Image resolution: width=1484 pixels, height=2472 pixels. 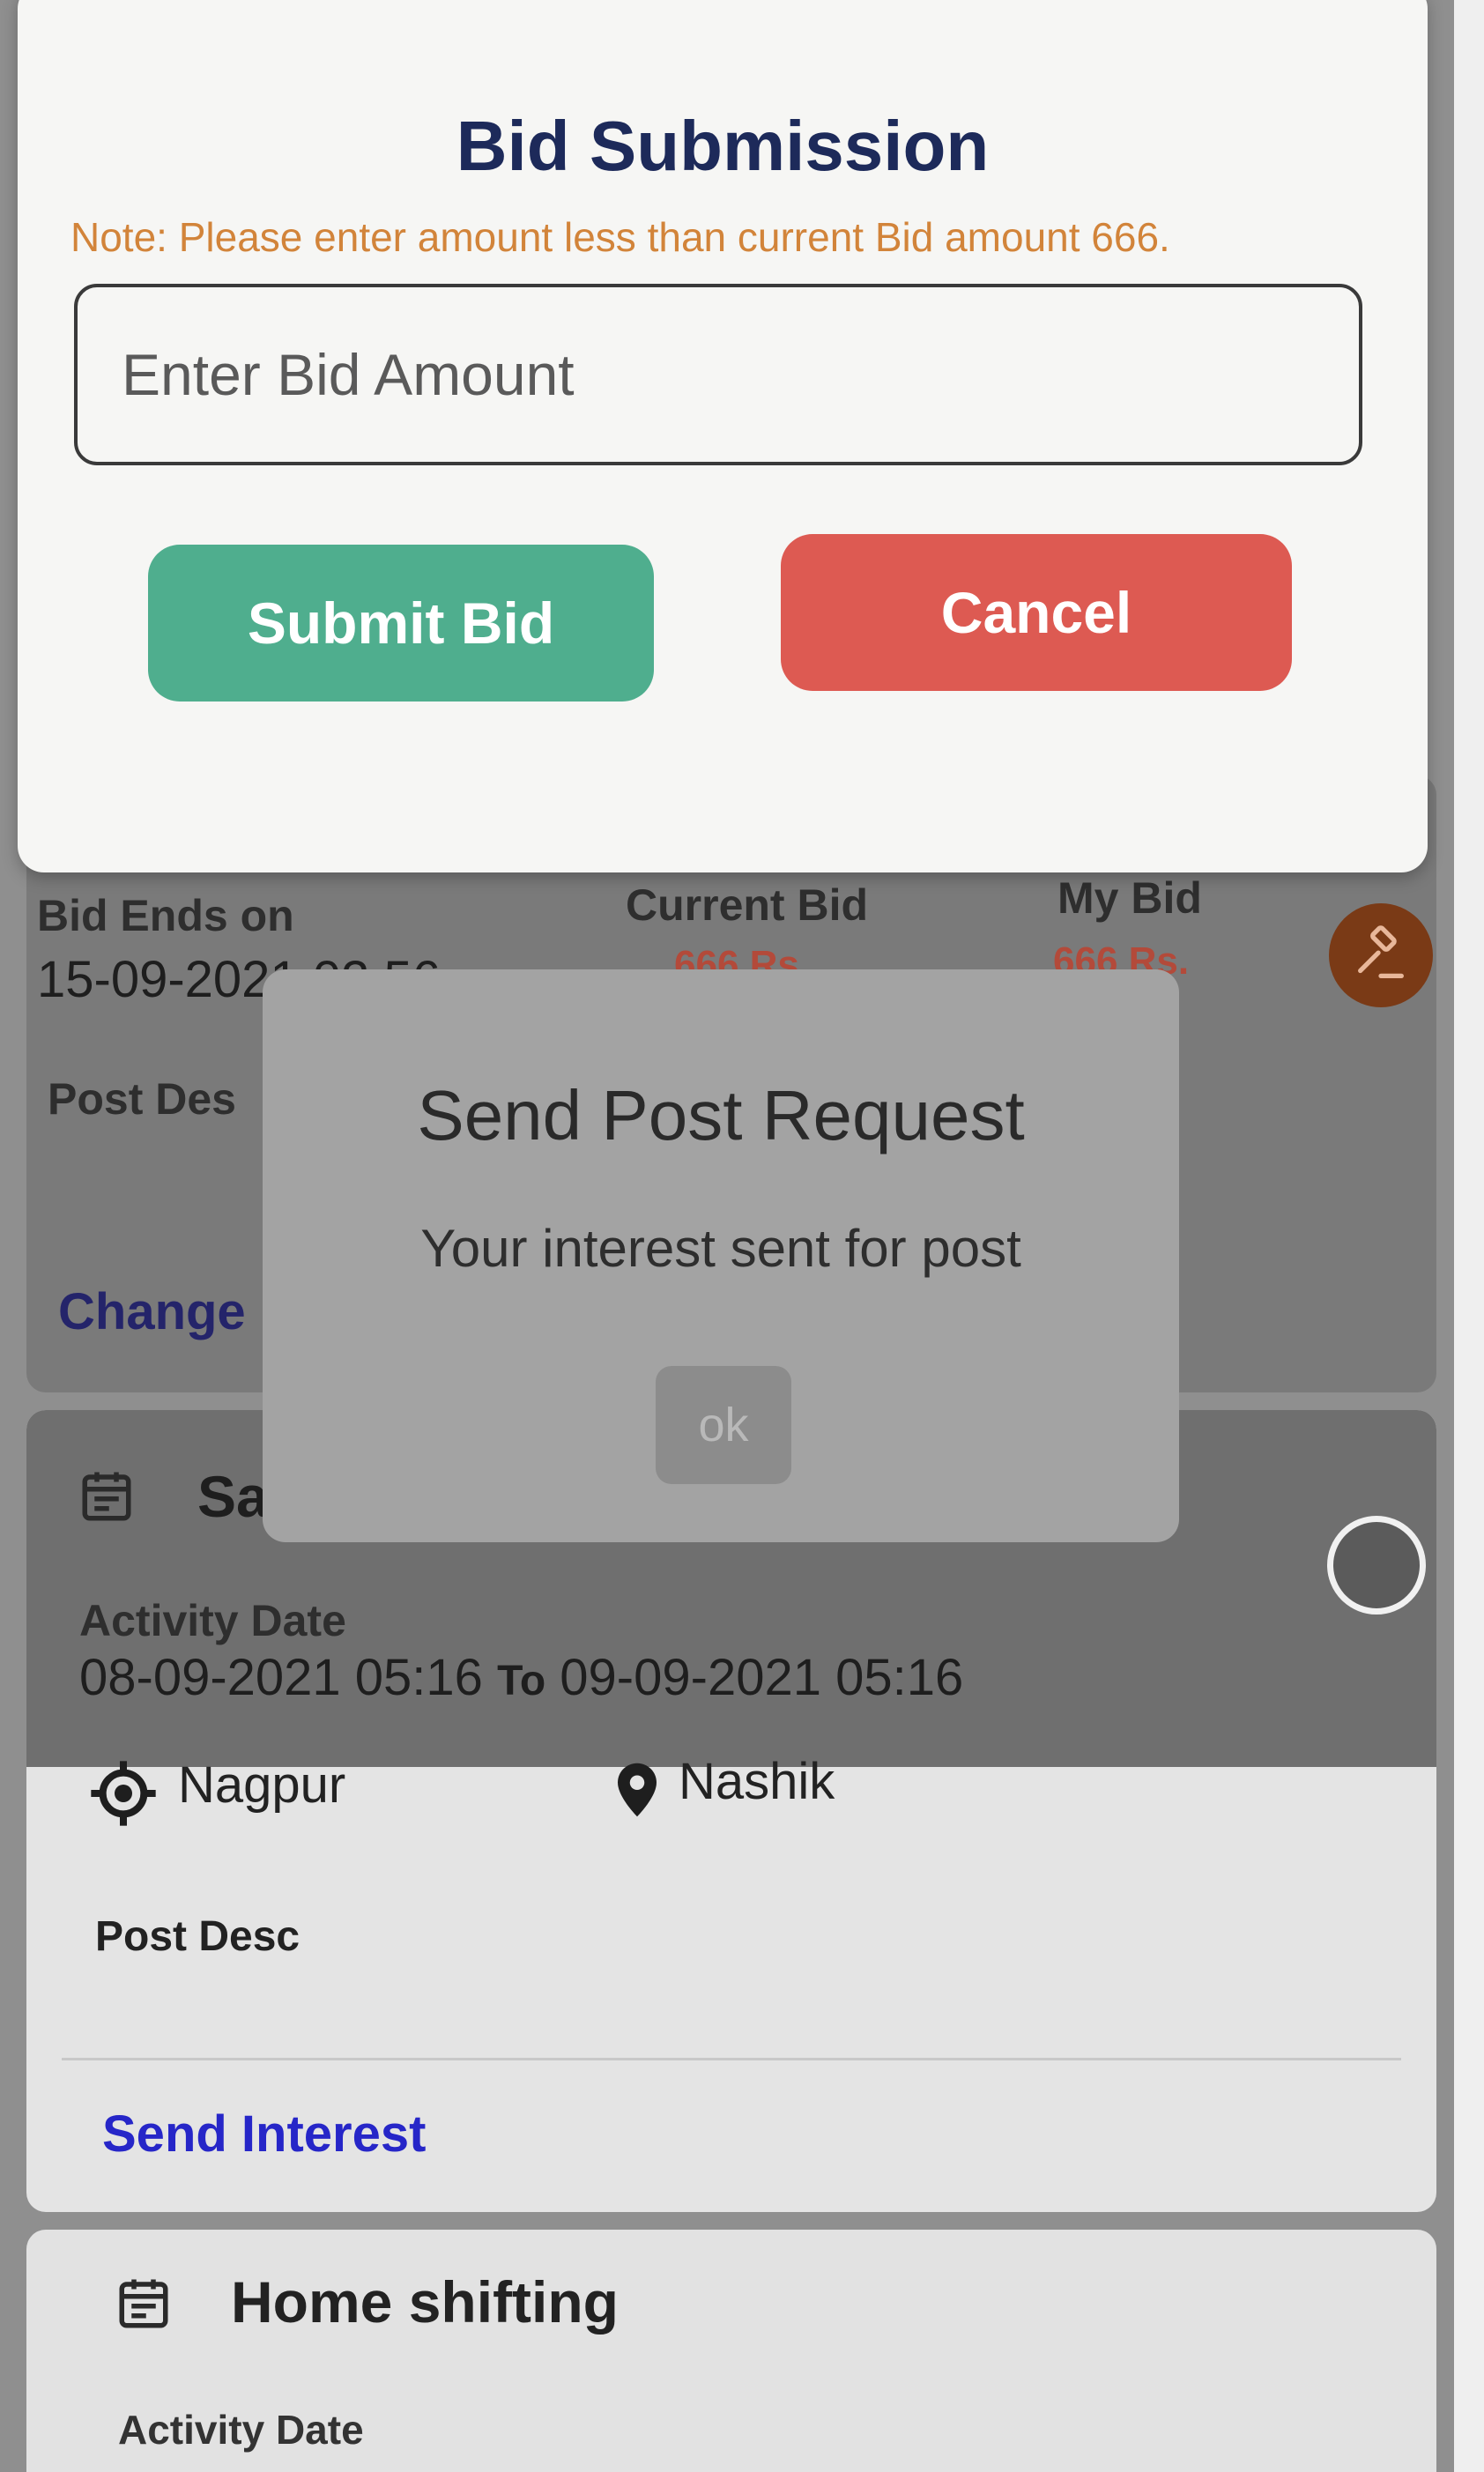 I want to click on alert-message: Your interest sent for post, so click(x=720, y=1248).